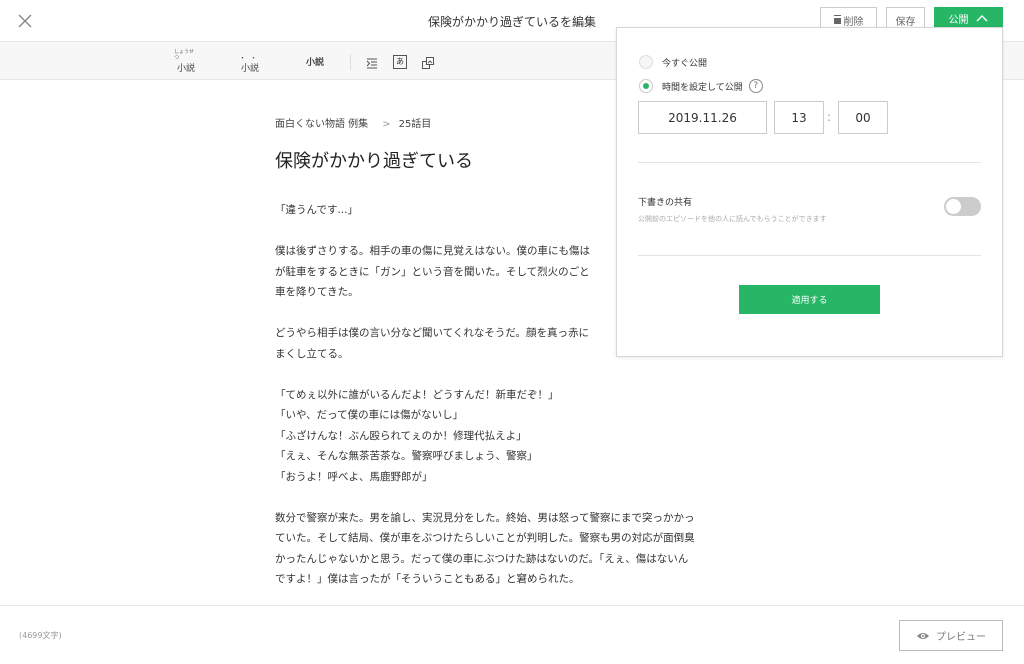 This screenshot has width=1024, height=664. What do you see at coordinates (837, 20) in the screenshot?
I see `trash-icon` at bounding box center [837, 20].